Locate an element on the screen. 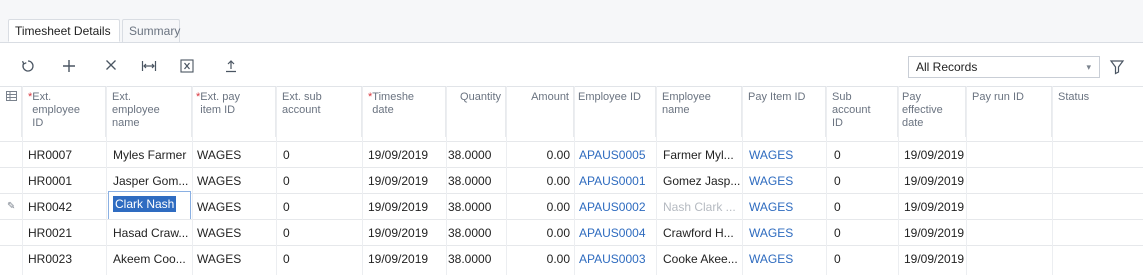 Image resolution: width=1143 pixels, height=275 pixels. col-ext-pay-item-id: *Ext. pay item ID is located at coordinates (234, 112).